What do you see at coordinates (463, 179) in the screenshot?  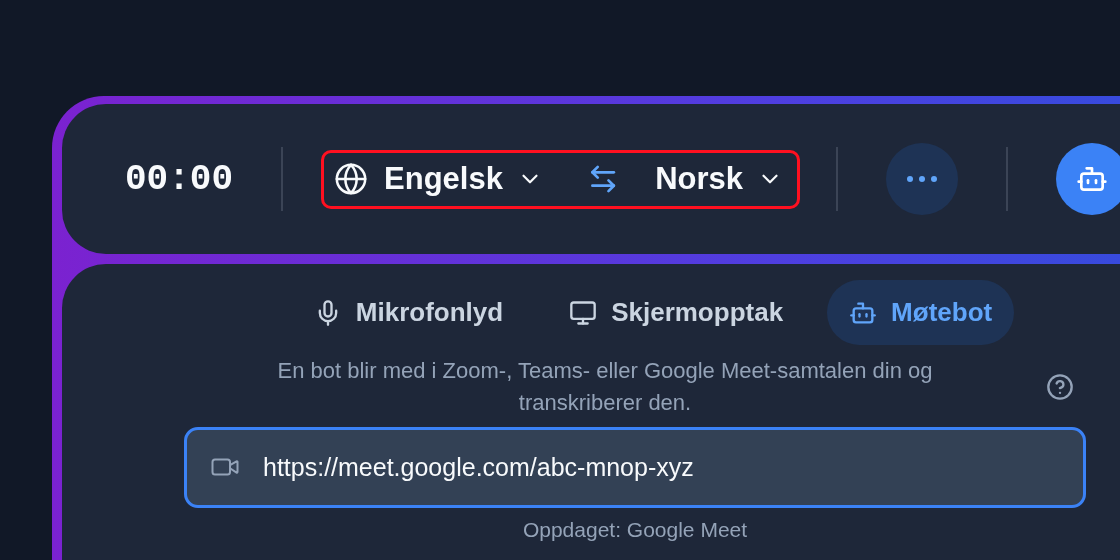 I see `source-language-dropdown: Engelsk` at bounding box center [463, 179].